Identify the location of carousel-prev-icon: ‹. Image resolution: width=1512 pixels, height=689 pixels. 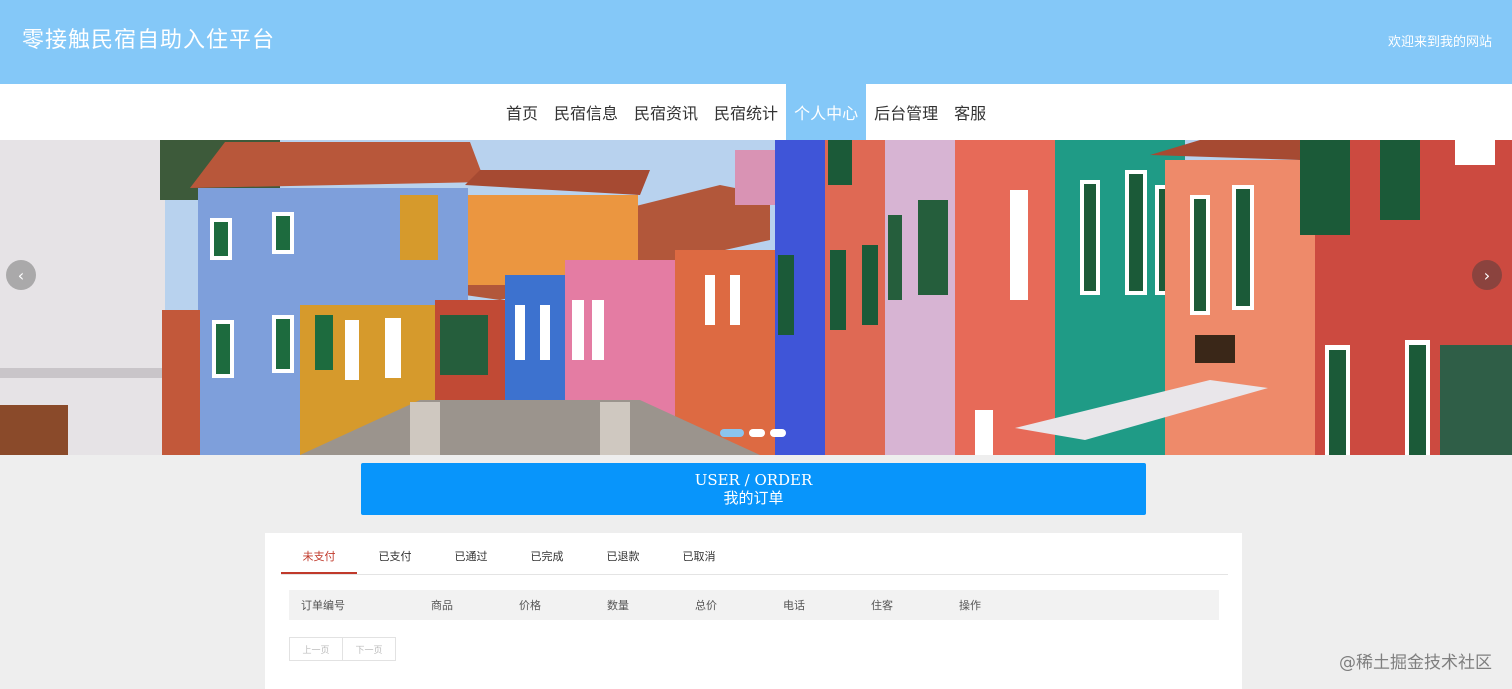
(21, 275).